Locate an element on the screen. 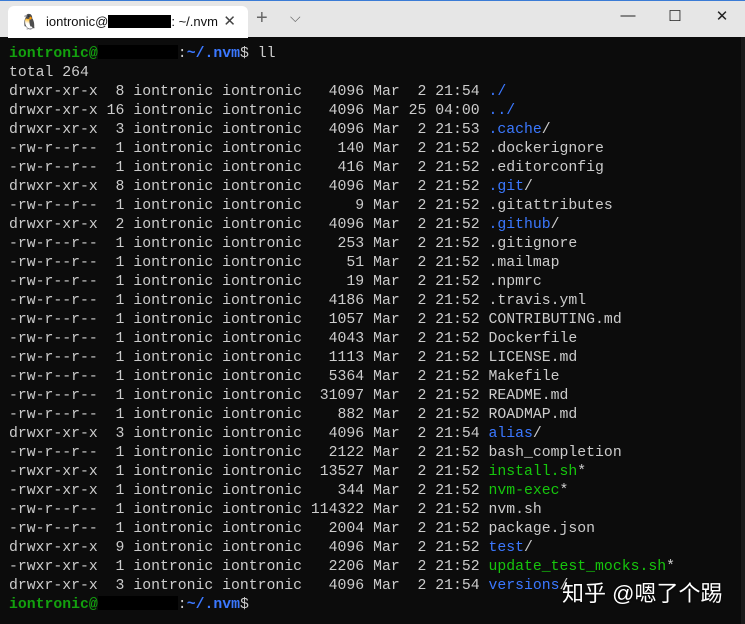 Image resolution: width=745 pixels, height=624 pixels. prompt-line: iontronic@:~/.nvm$ ll is located at coordinates (342, 54).